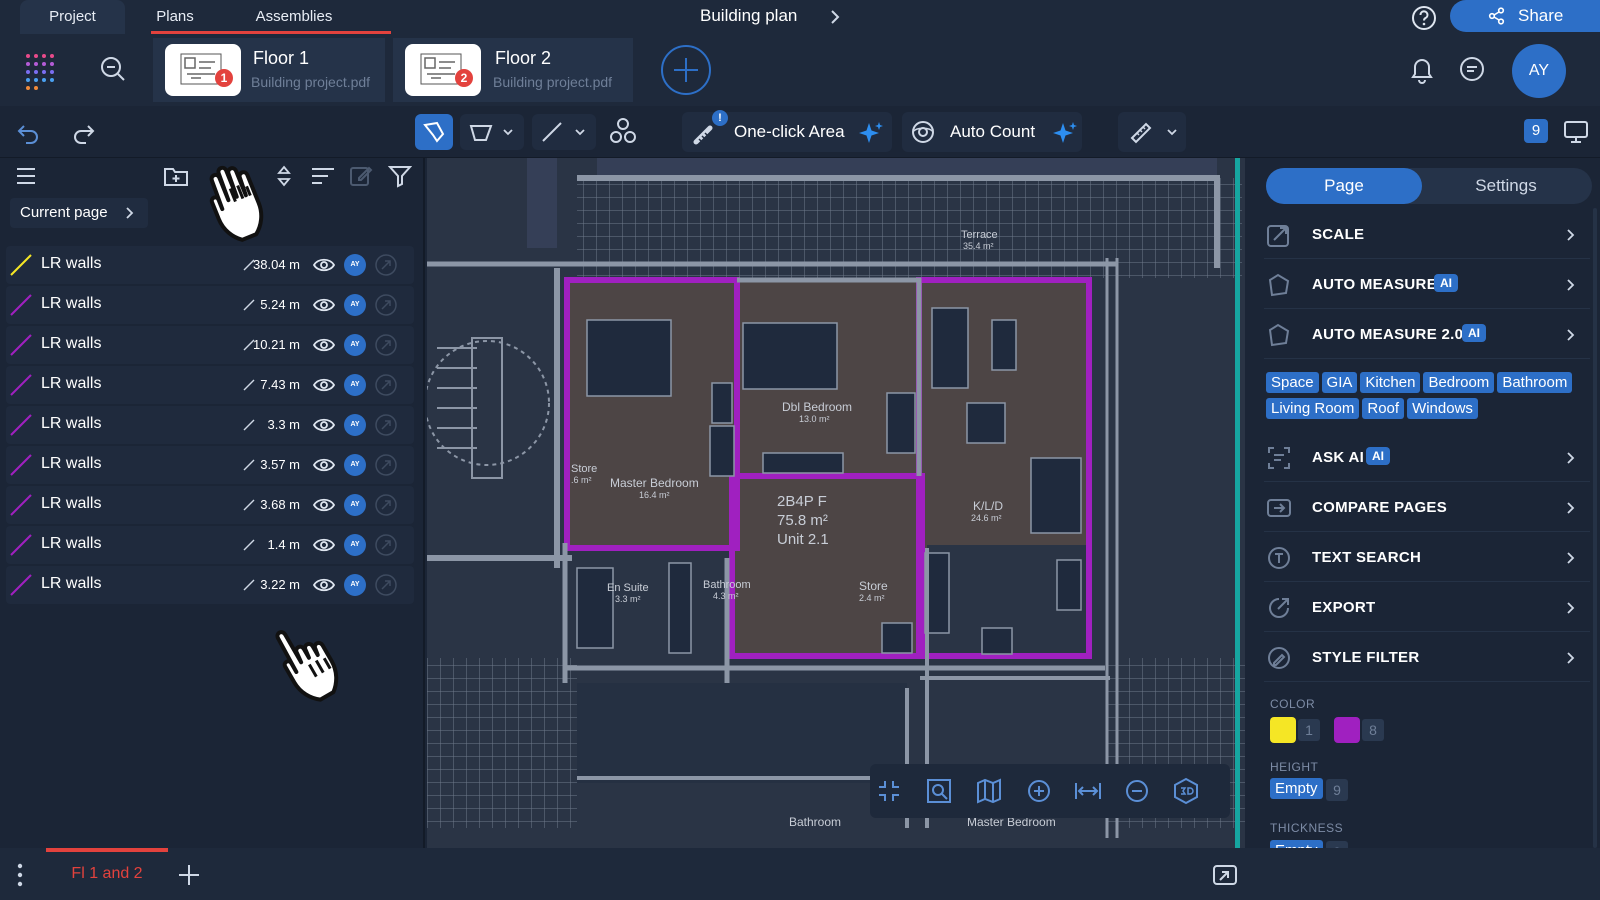  Describe the element at coordinates (210, 505) in the screenshot. I see `measurement-row: LR walls 3.68 m AY` at that location.